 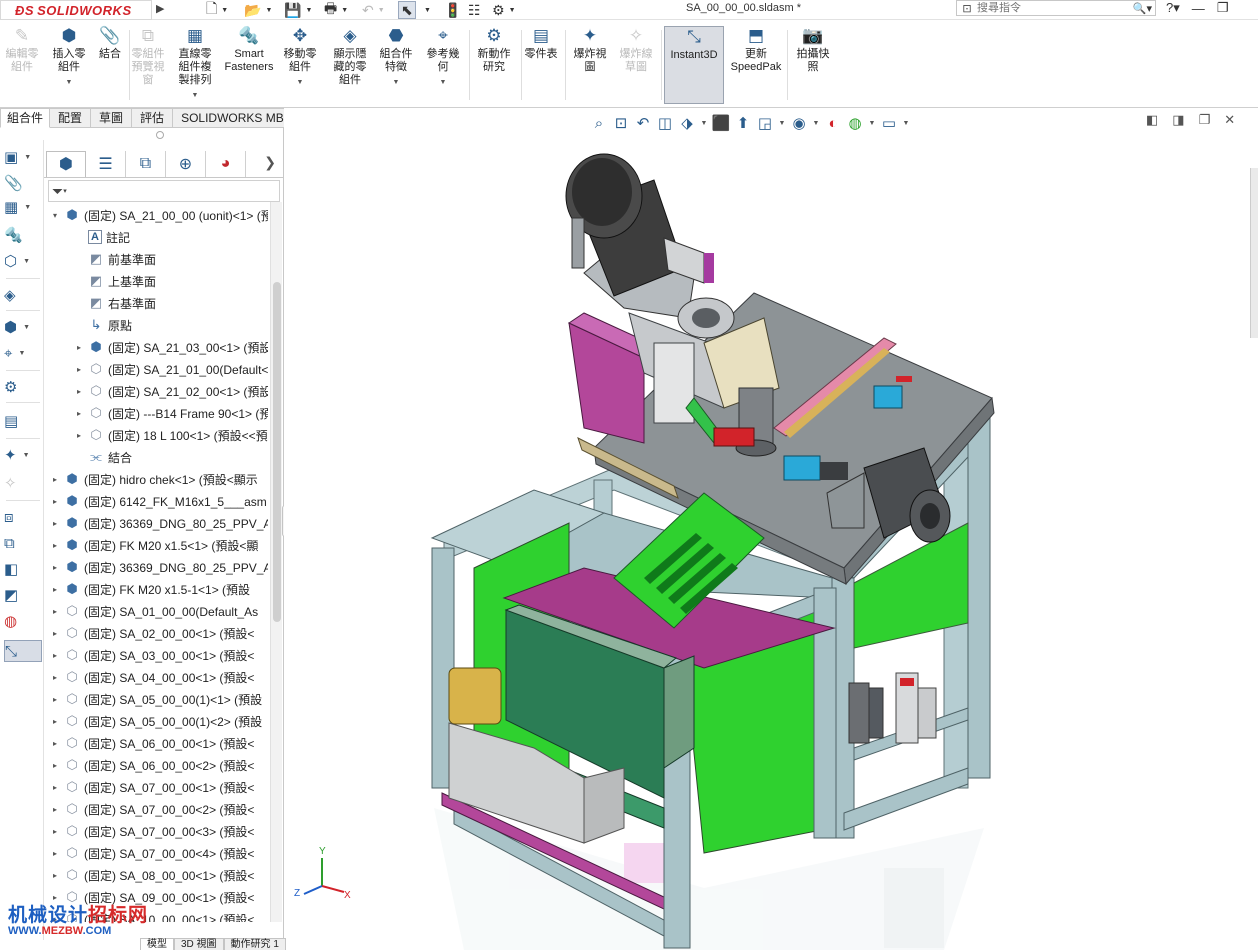 What do you see at coordinates (55, 215) in the screenshot?
I see `collapse-arrow-icon: ▾` at bounding box center [55, 215].